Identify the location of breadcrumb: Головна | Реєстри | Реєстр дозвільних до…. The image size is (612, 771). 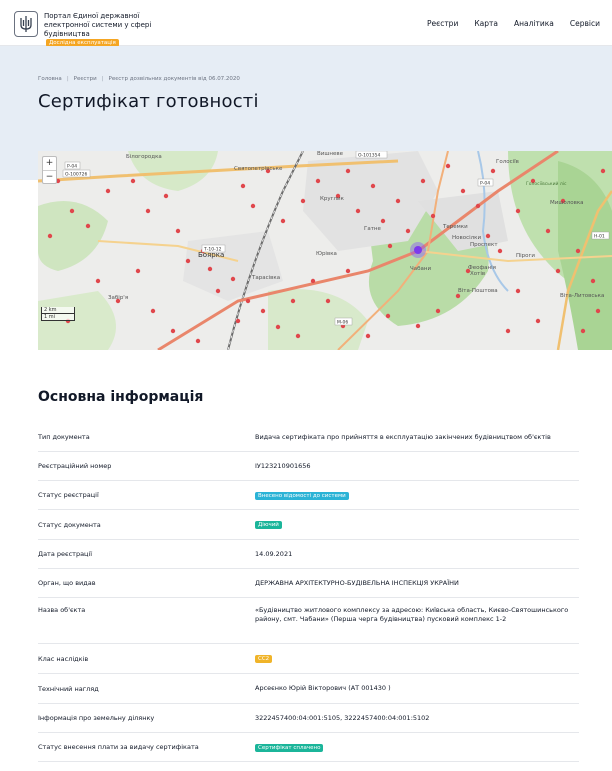
(139, 79).